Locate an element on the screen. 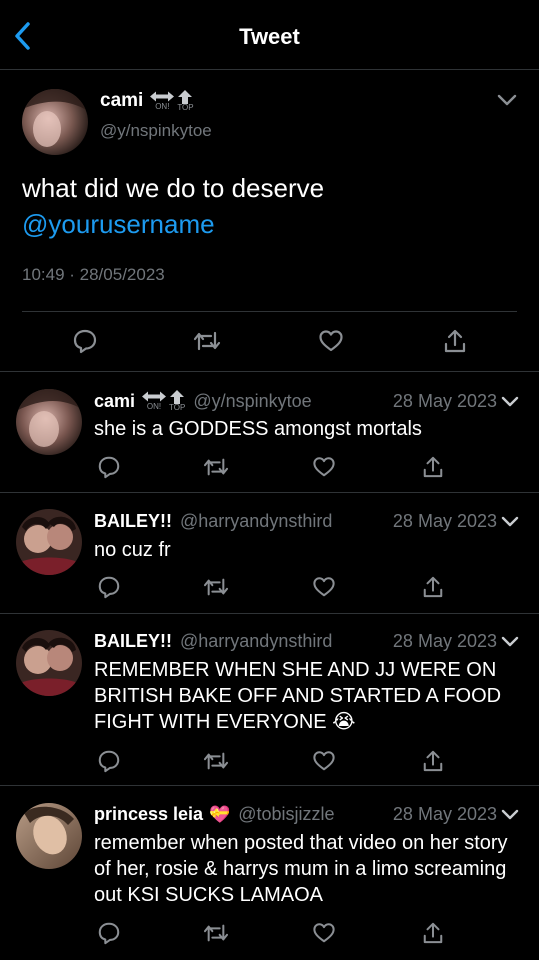 The height and width of the screenshot is (960, 539). reply-header: cami ON! TOP @y/nspinkytoe 28 May 2023 is located at coordinates (306, 401).